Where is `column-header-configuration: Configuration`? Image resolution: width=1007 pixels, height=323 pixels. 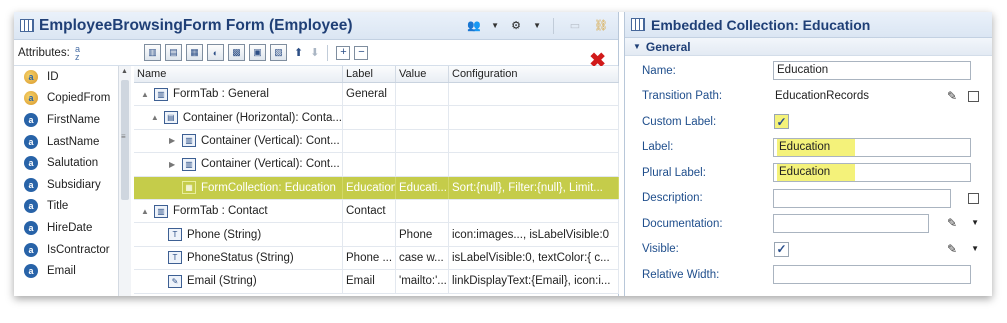
column-header-configuration: Configuration is located at coordinates (534, 74).